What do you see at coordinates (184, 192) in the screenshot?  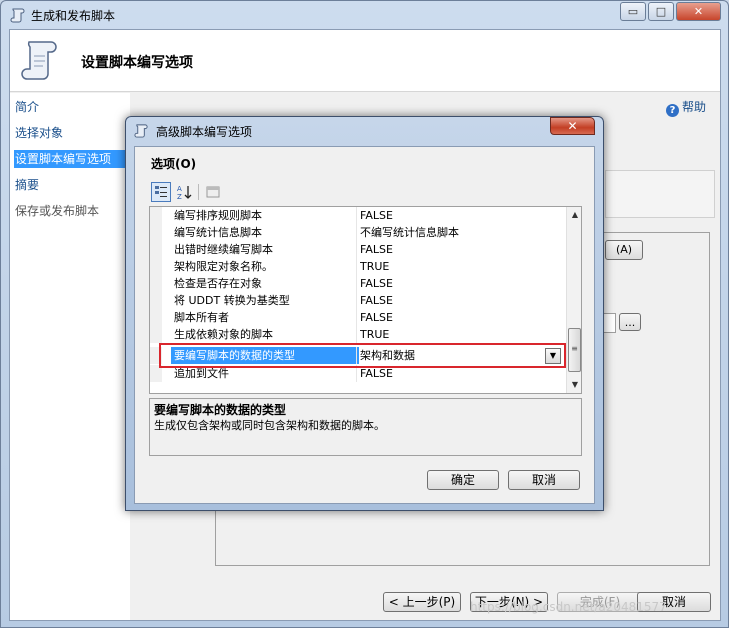 I see `sort-alphabetical-icon: AZ` at bounding box center [184, 192].